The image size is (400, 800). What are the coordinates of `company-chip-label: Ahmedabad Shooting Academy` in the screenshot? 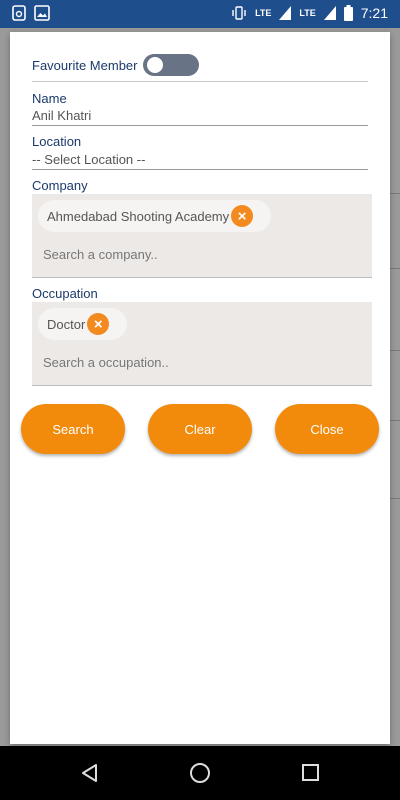 It's located at (138, 216).